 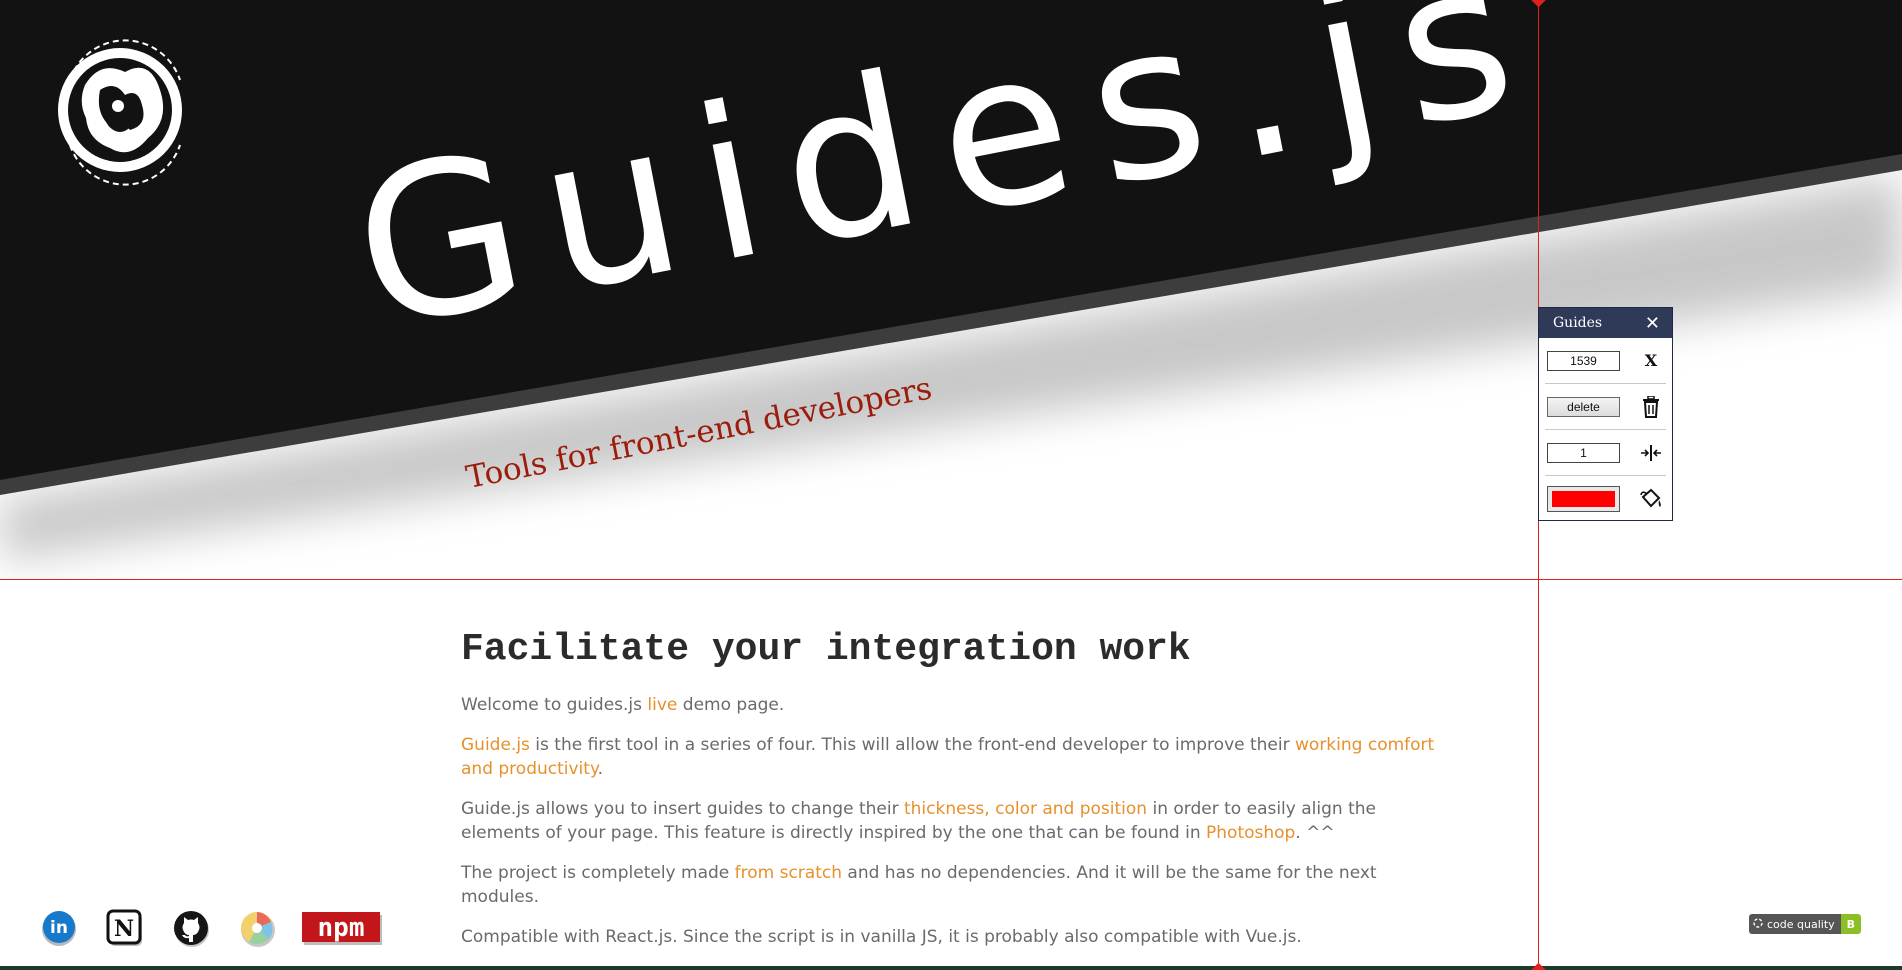 What do you see at coordinates (1651, 499) in the screenshot?
I see `paint-bucket-icon` at bounding box center [1651, 499].